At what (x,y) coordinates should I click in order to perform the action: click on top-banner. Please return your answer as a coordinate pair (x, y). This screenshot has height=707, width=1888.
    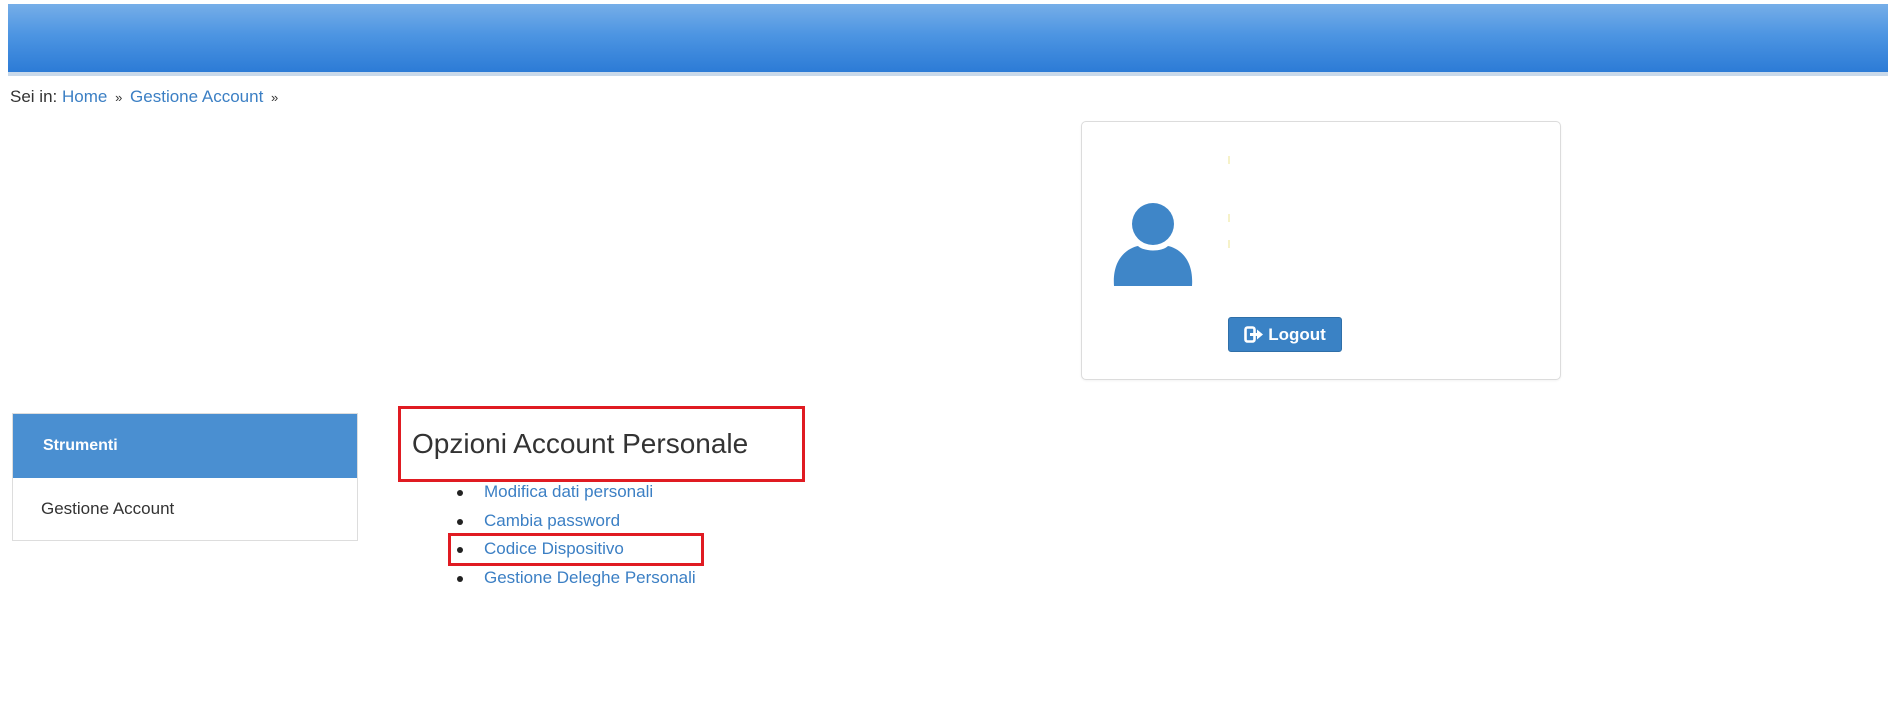
    Looking at the image, I should click on (948, 40).